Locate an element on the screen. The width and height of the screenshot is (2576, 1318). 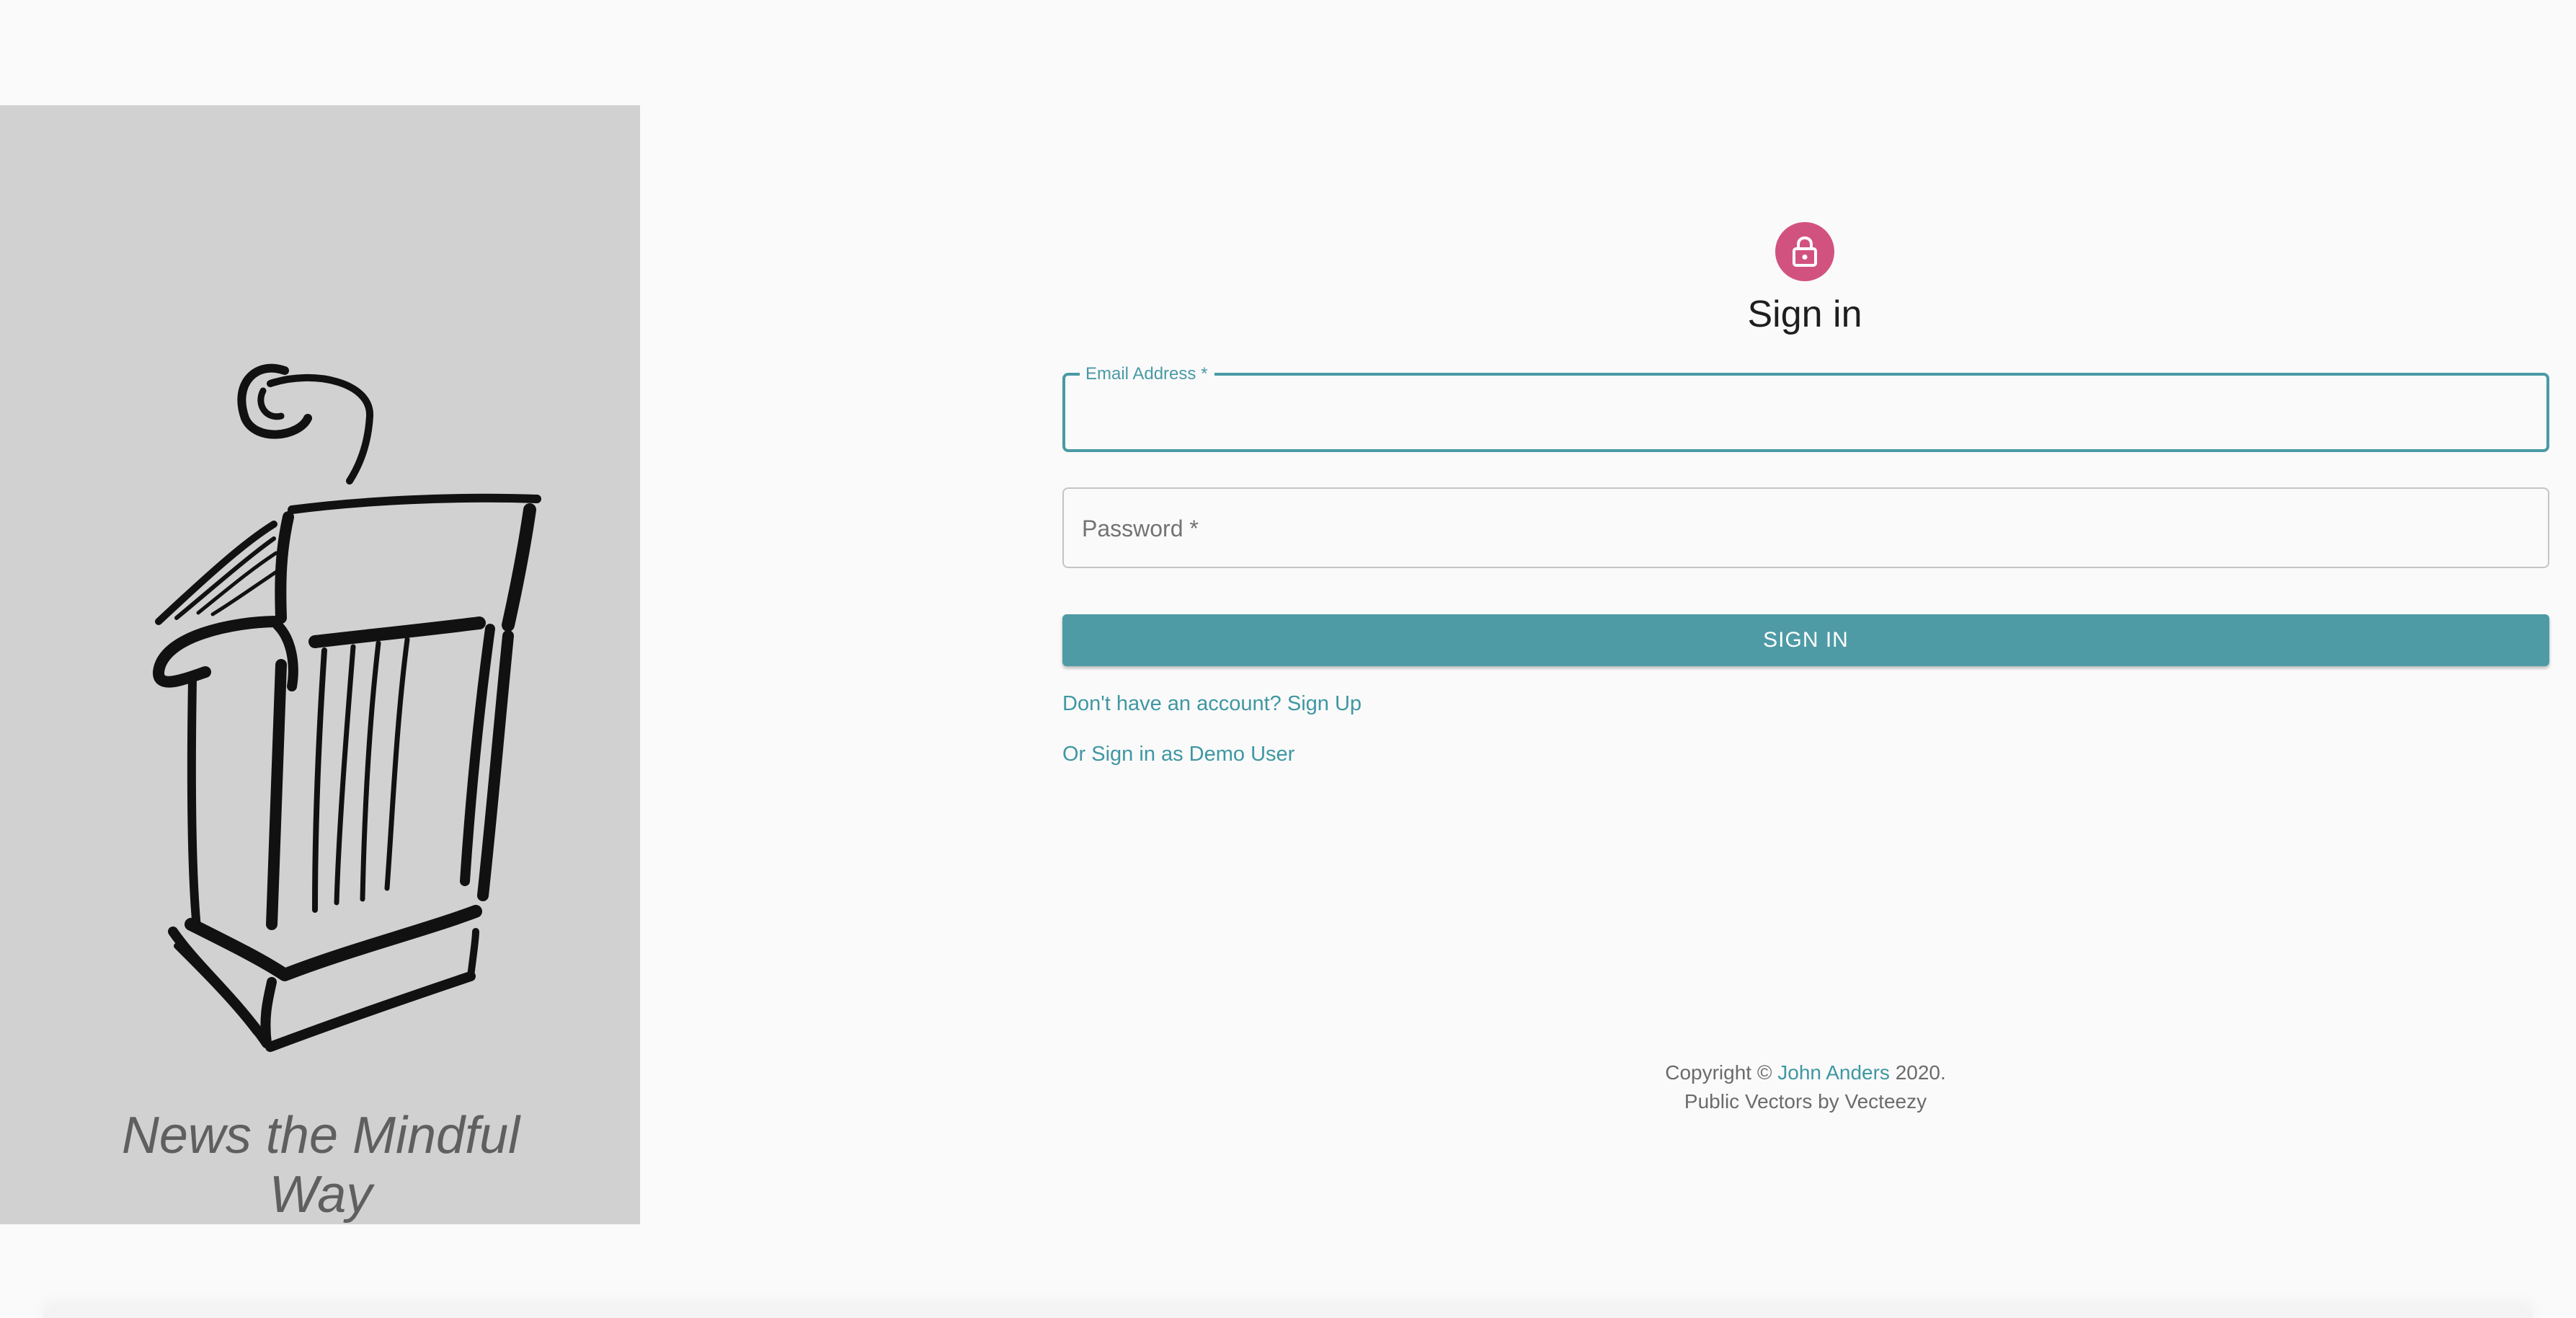
email-field: Email Address * is located at coordinates (1805, 408).